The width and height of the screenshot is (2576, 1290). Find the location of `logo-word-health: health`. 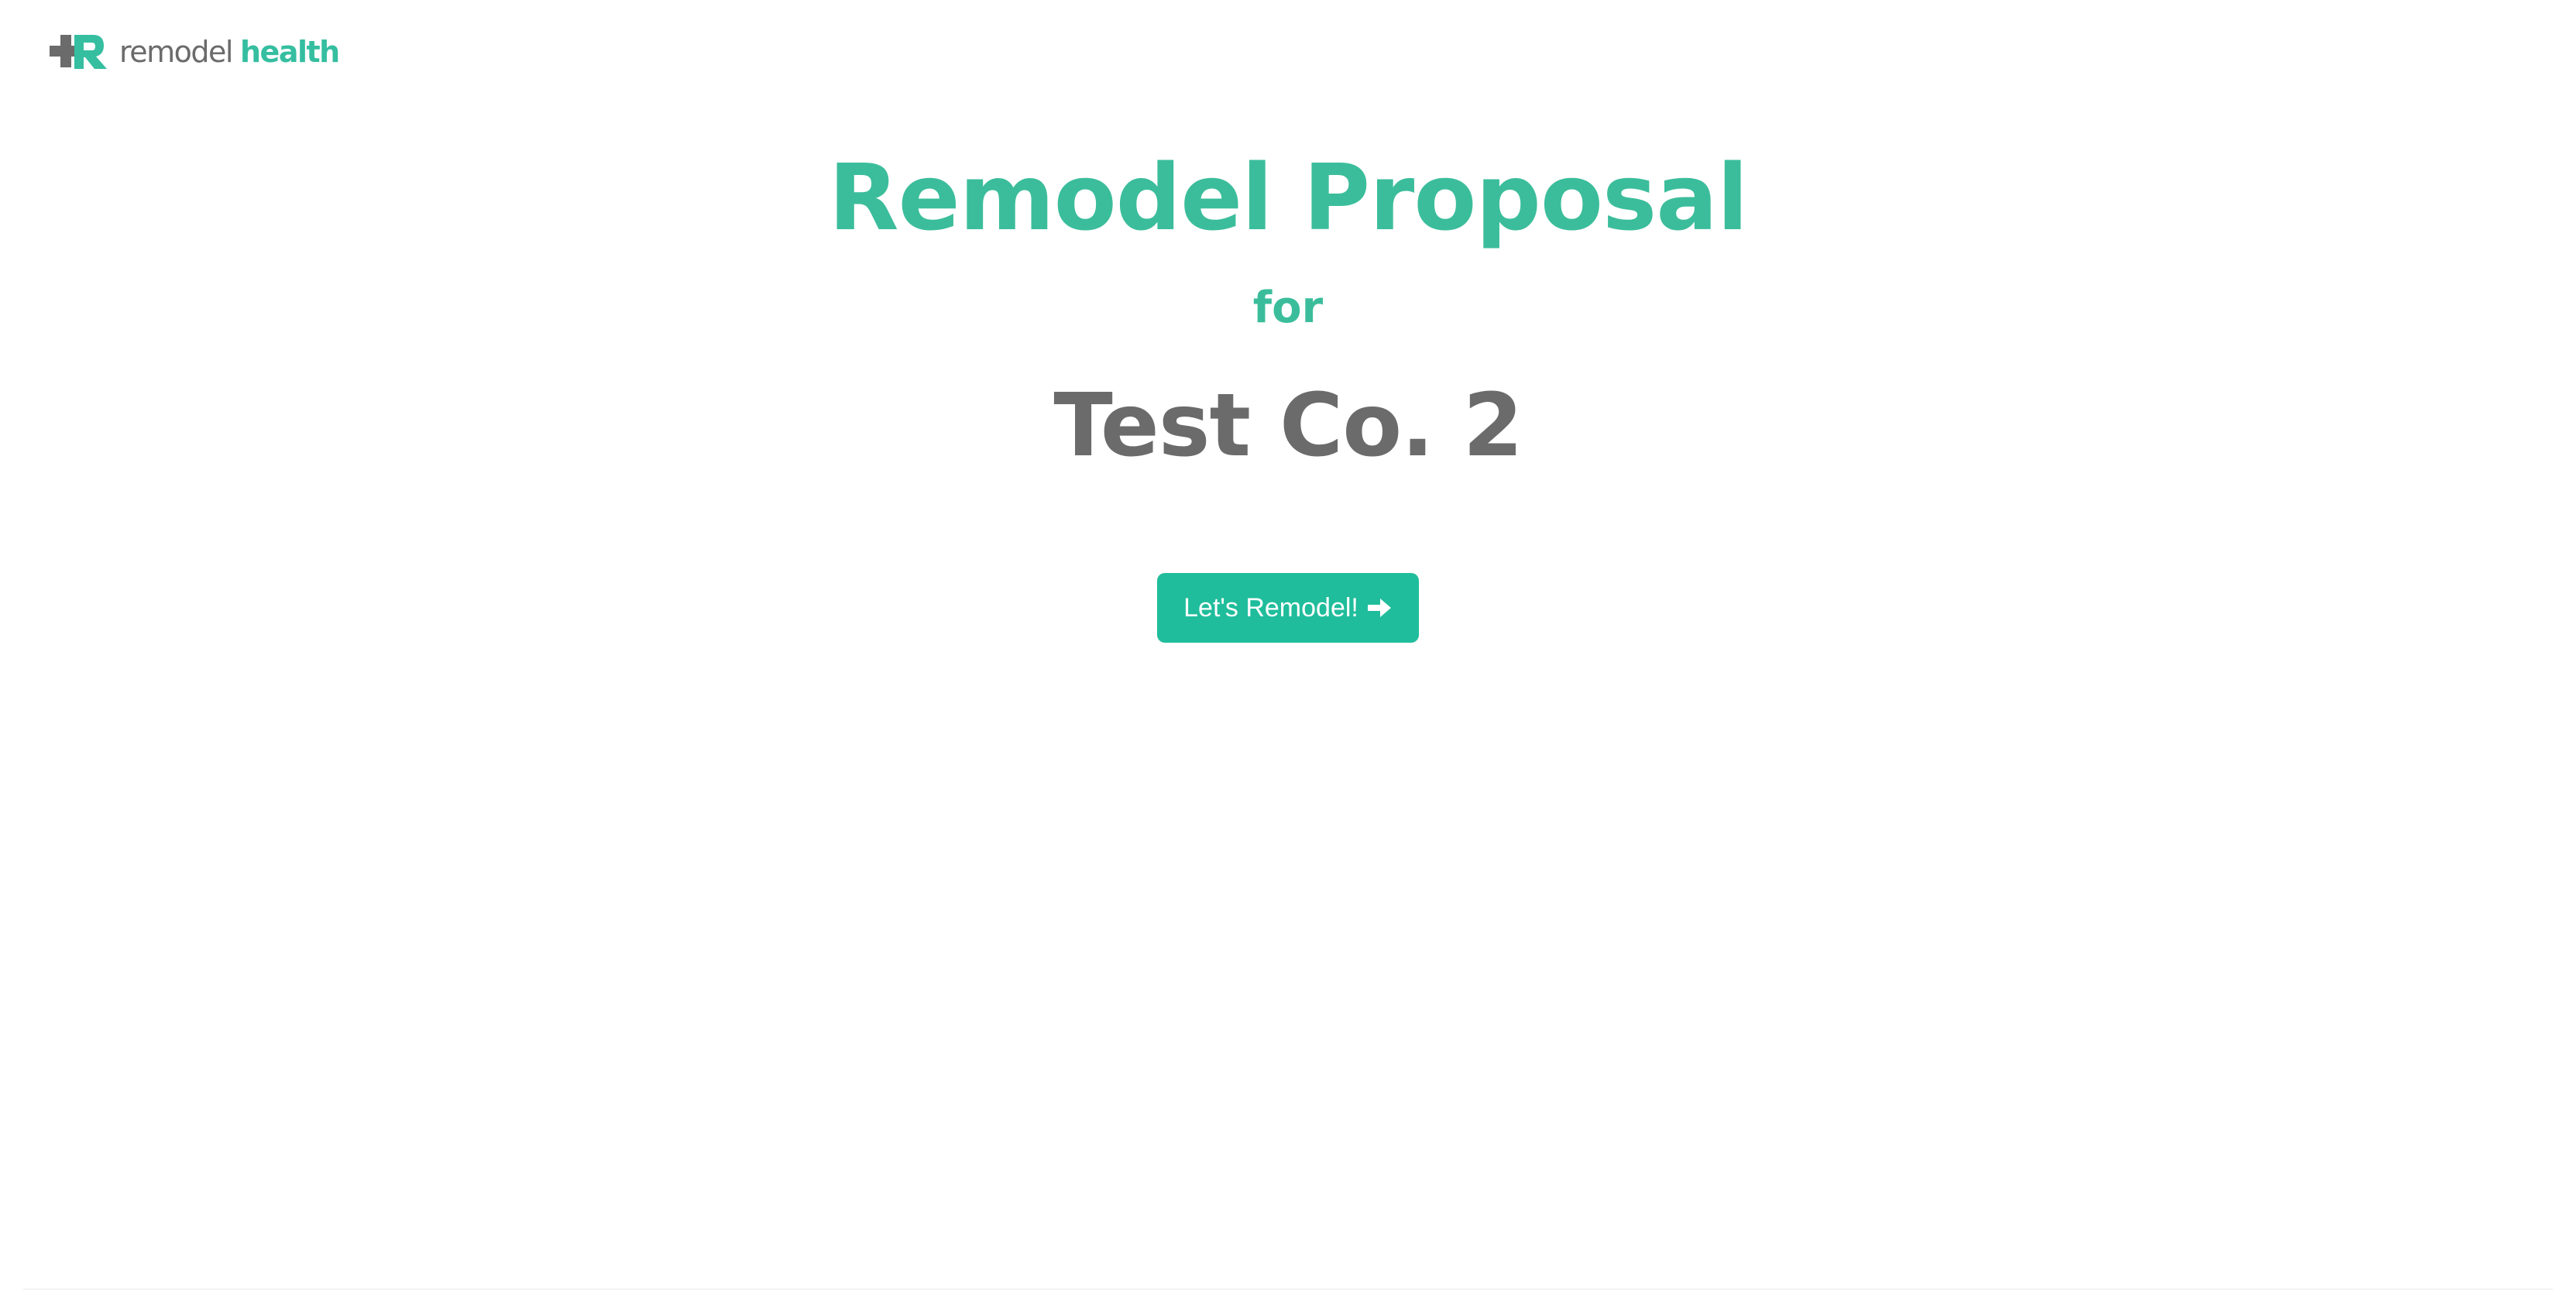

logo-word-health: health is located at coordinates (290, 52).